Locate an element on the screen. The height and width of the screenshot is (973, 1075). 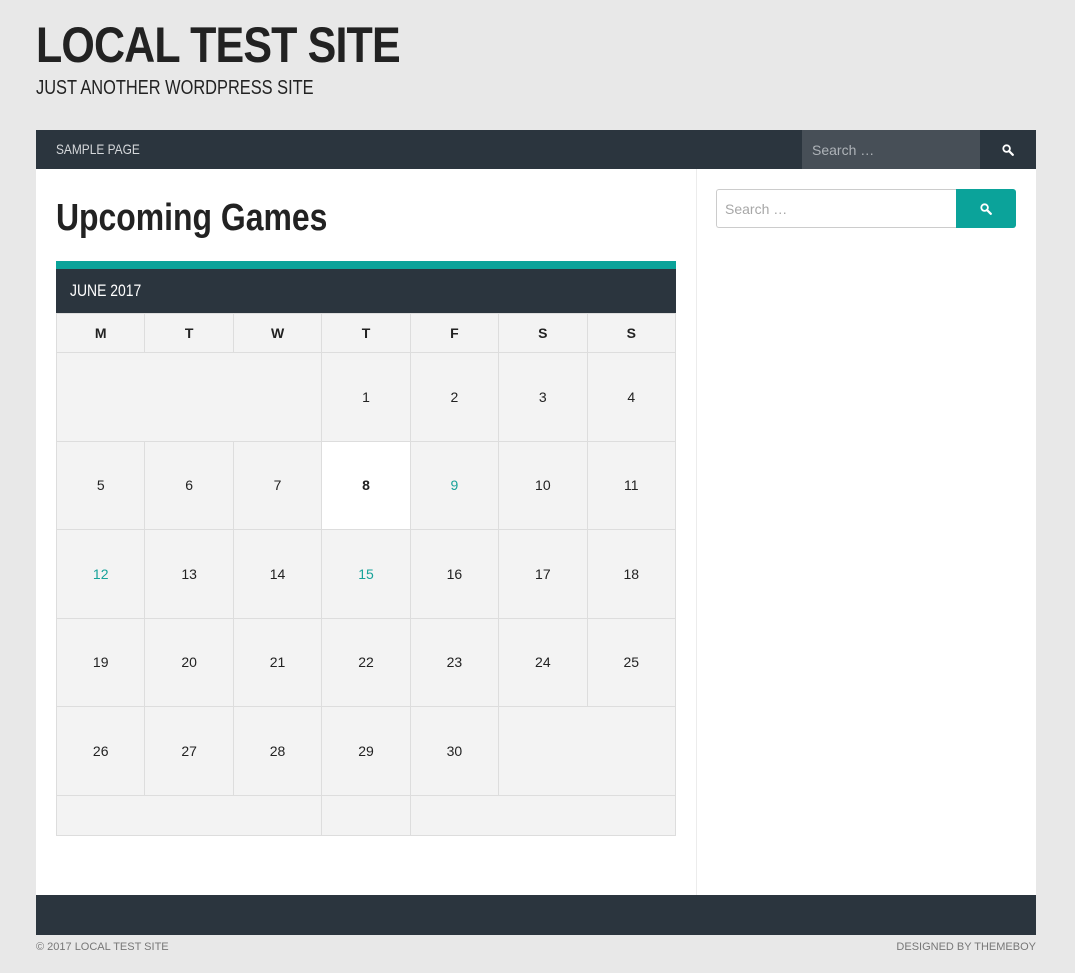
calendar-event-link: 12 is located at coordinates (101, 574).